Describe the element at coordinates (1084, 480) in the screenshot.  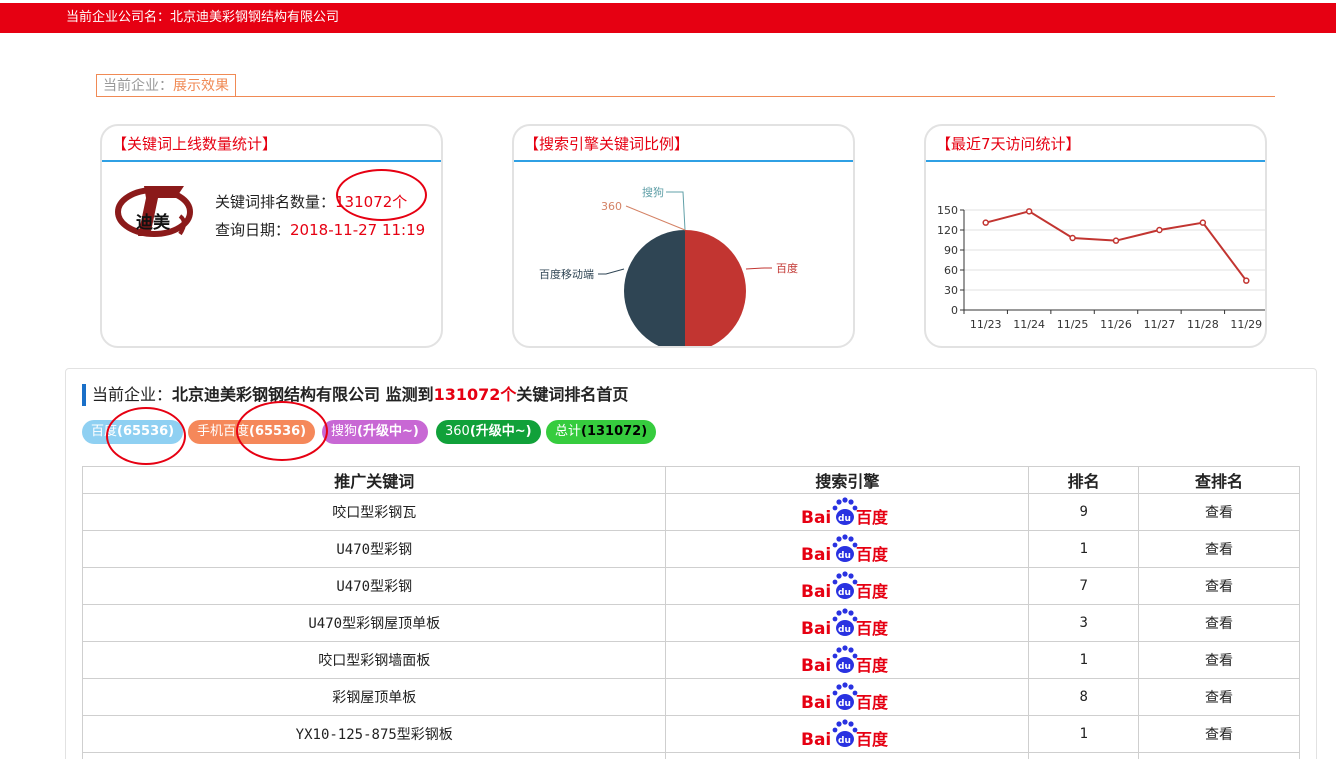
I see `col-header-rank: 排名` at that location.